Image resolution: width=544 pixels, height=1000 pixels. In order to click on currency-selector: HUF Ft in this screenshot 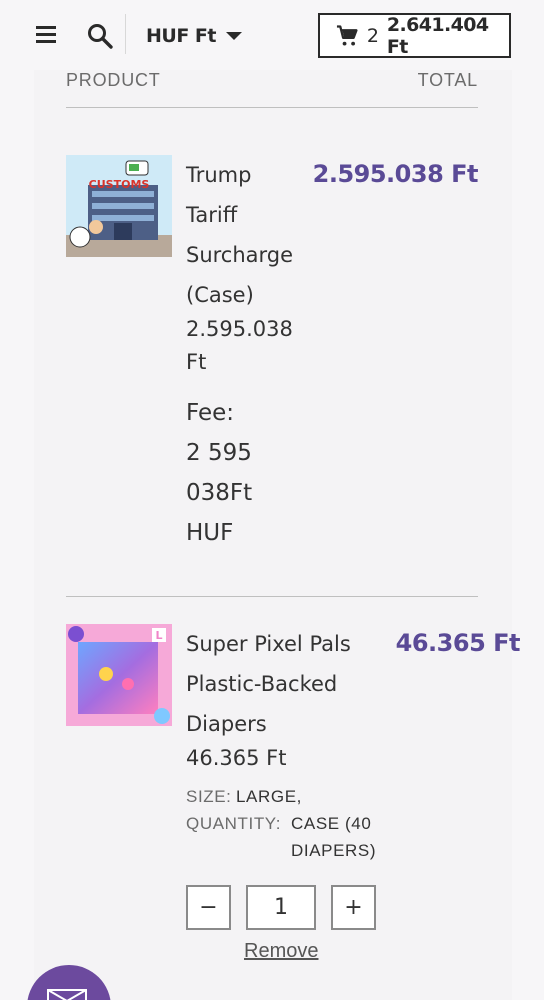, I will do `click(194, 36)`.